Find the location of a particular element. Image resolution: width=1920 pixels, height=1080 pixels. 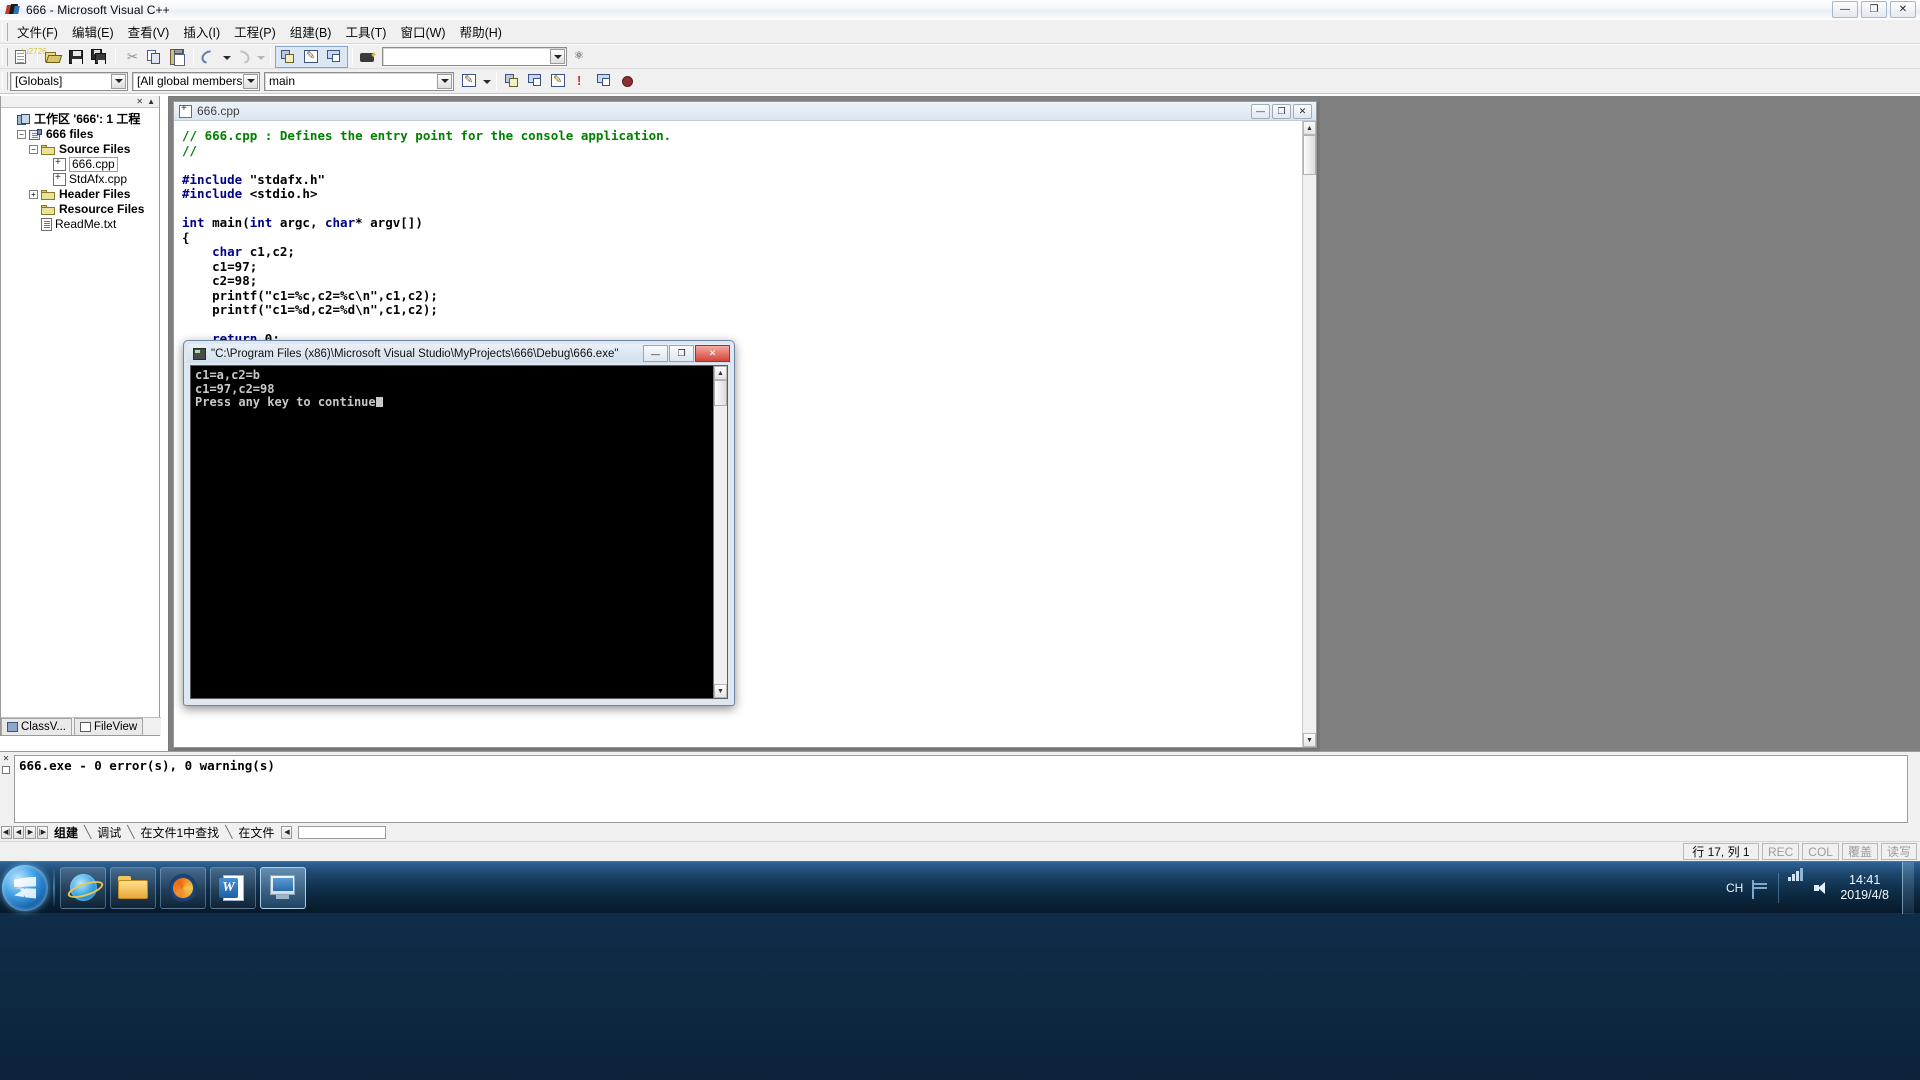

console-close-button: ✕ is located at coordinates (712, 353).